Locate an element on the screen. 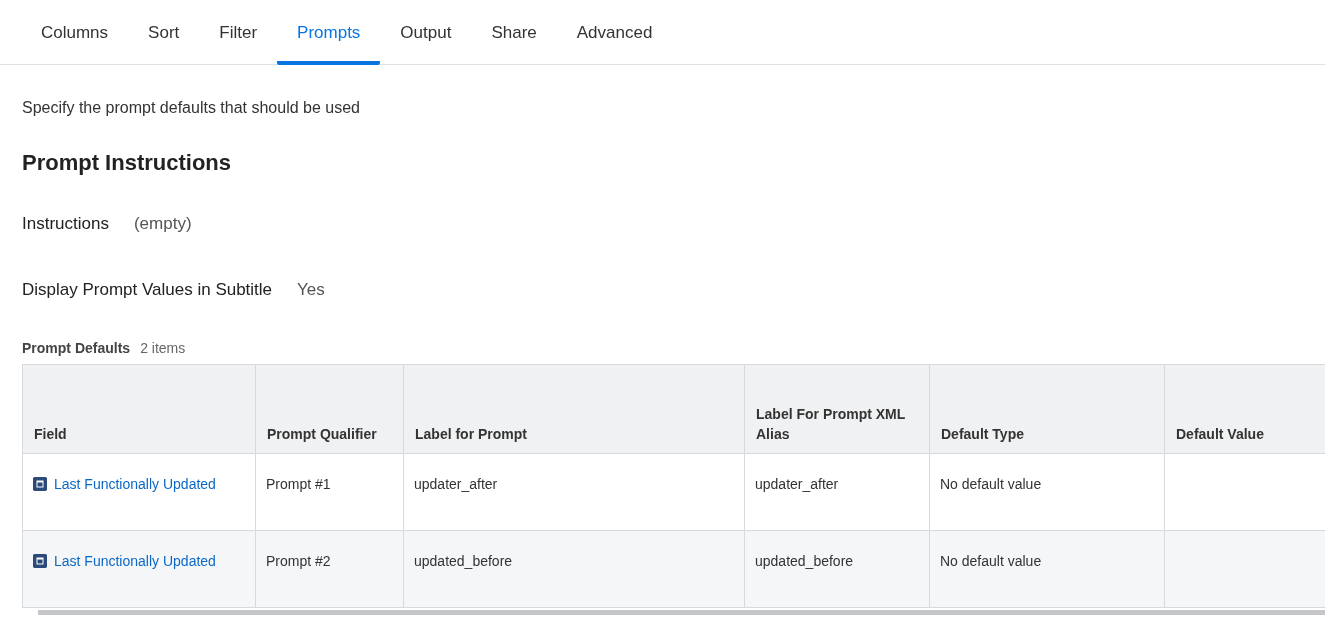  column-header: Field is located at coordinates (139, 409).